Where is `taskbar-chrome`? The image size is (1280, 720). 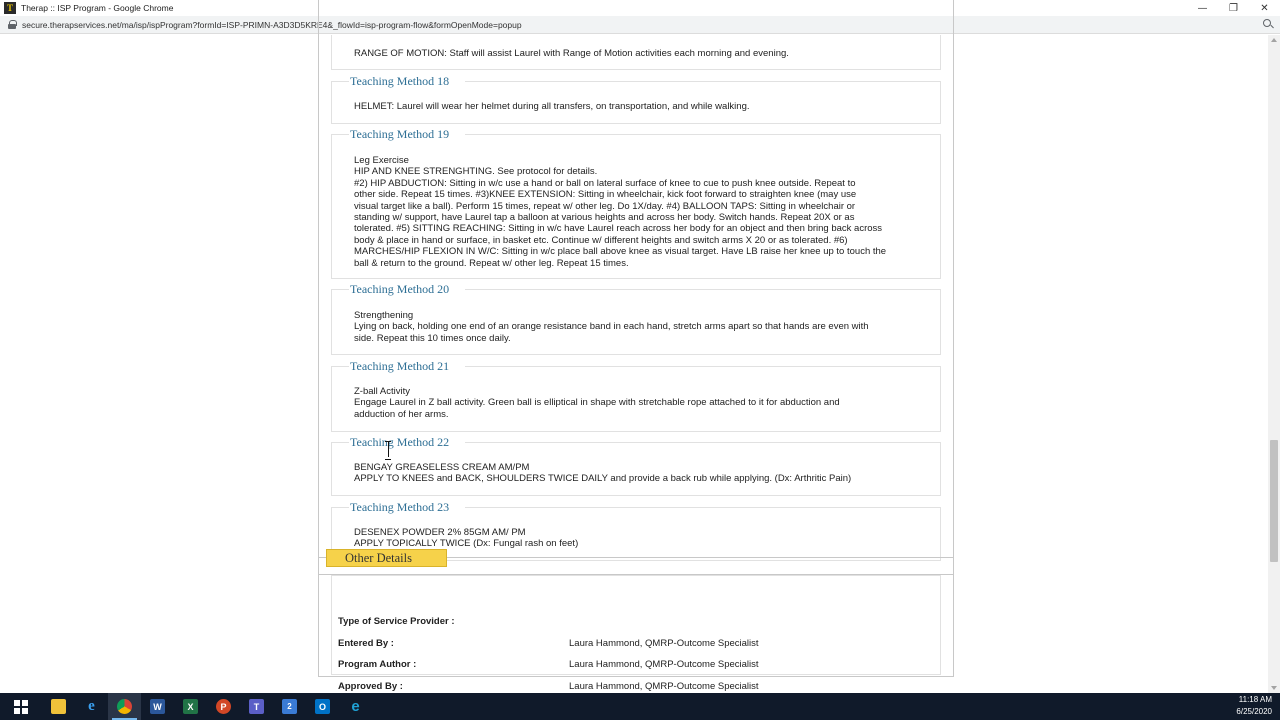
taskbar-chrome is located at coordinates (124, 706).